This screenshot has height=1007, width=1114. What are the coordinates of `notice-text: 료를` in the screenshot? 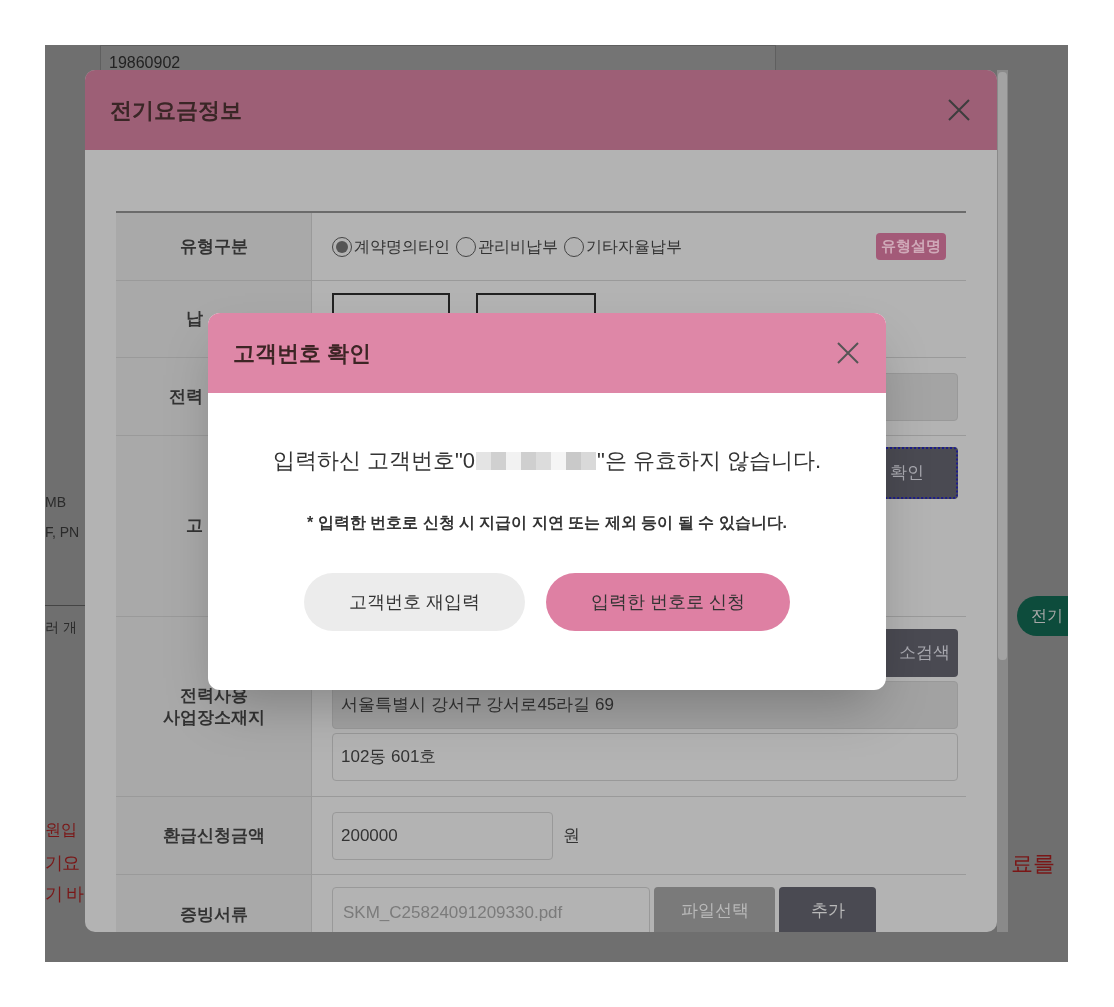 It's located at (1033, 864).